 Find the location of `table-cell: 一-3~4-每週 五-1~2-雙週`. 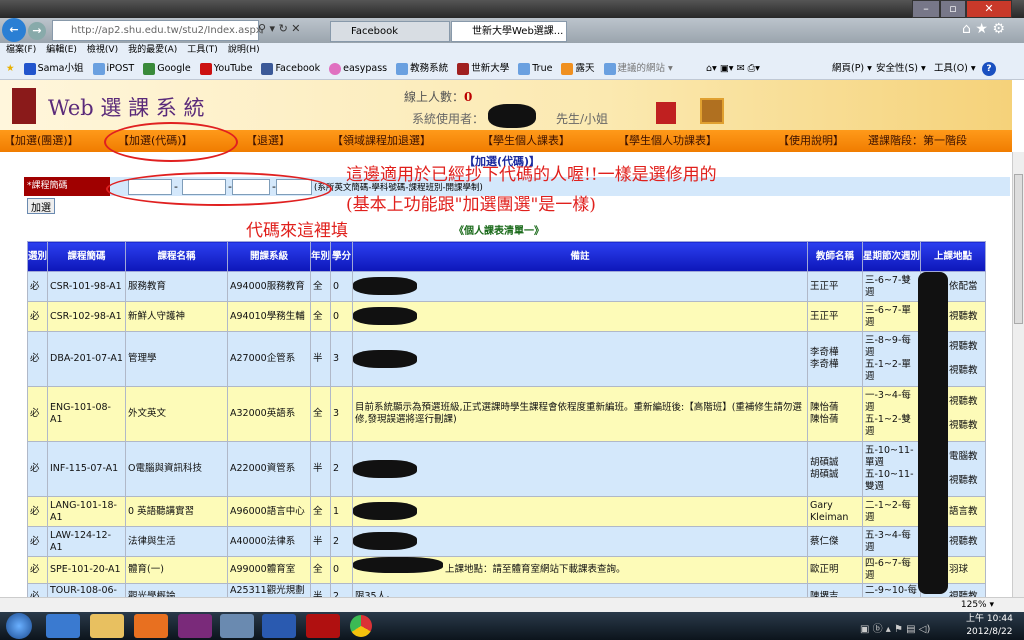

table-cell: 一-3~4-每週 五-1~2-雙週 is located at coordinates (891, 414).